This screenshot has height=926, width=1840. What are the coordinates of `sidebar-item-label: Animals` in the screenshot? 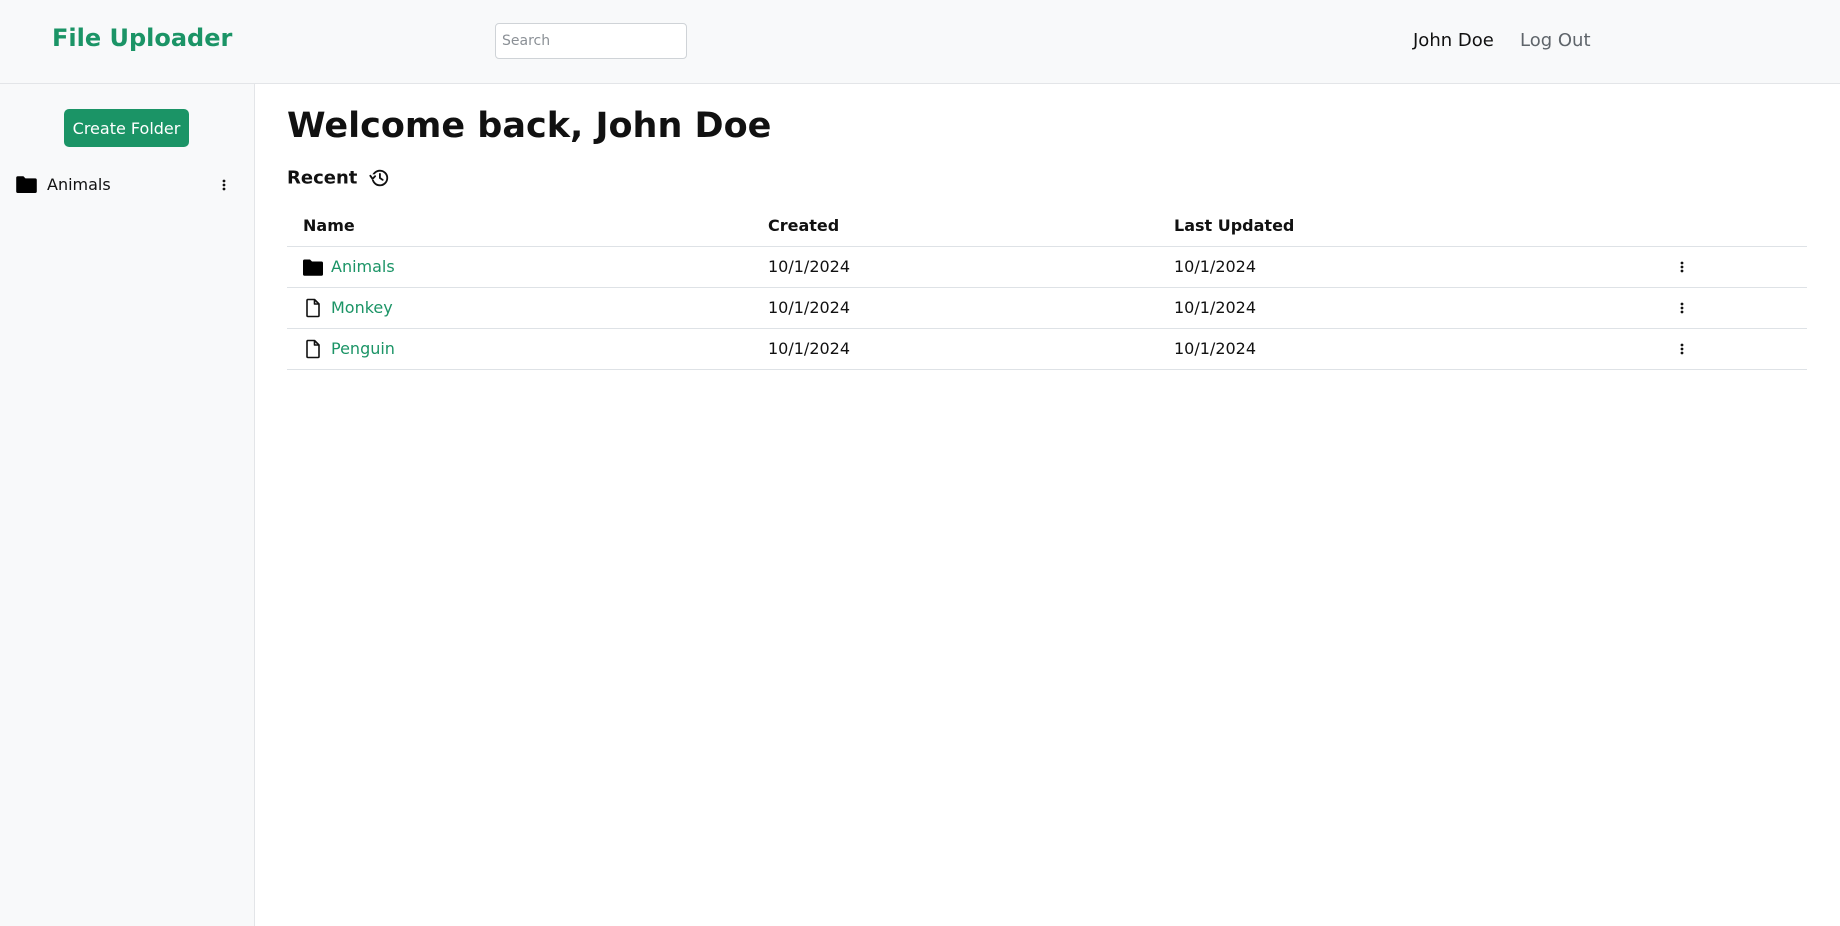 It's located at (79, 184).